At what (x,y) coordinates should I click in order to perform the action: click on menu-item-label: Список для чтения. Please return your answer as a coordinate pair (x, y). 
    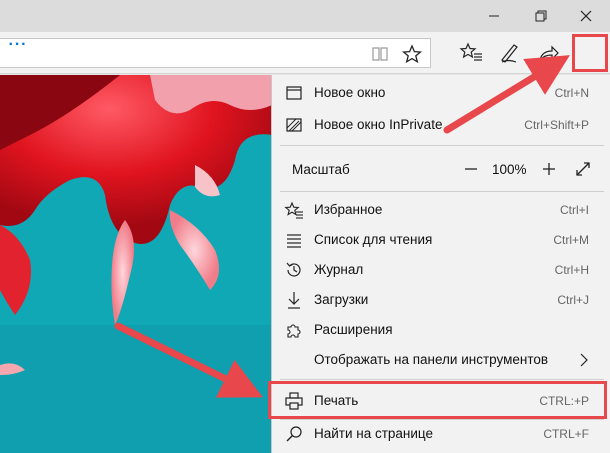
    Looking at the image, I should click on (373, 239).